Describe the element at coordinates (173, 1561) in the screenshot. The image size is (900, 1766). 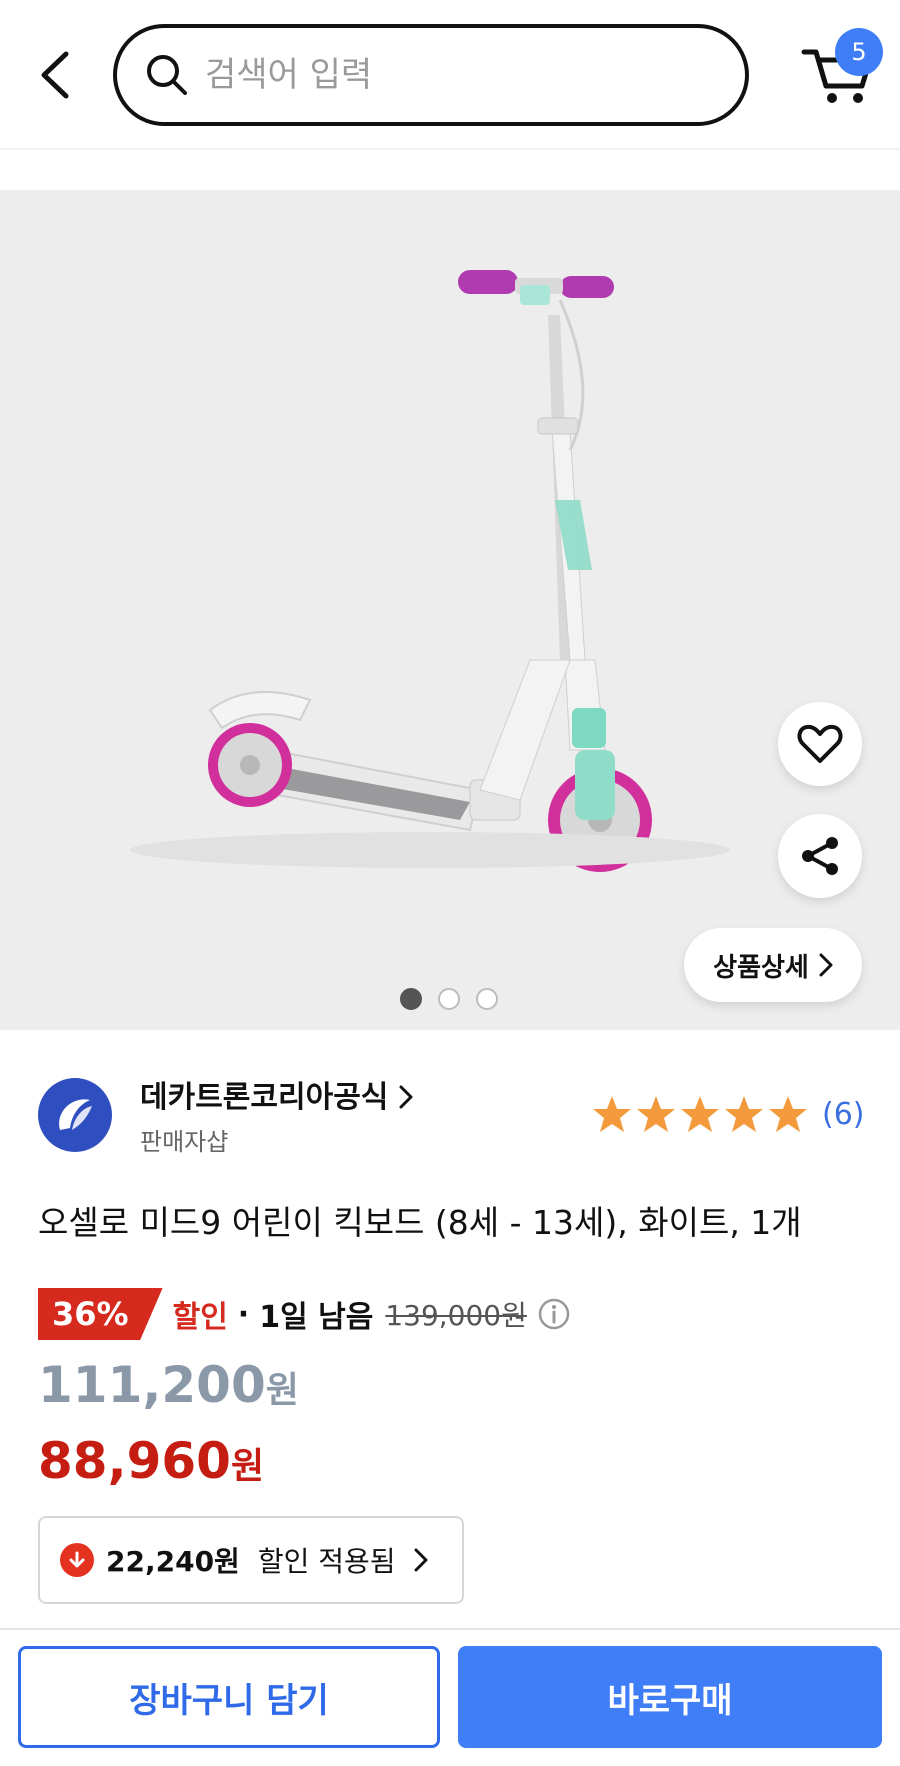
I see `coupon-amount: 22,240원` at that location.